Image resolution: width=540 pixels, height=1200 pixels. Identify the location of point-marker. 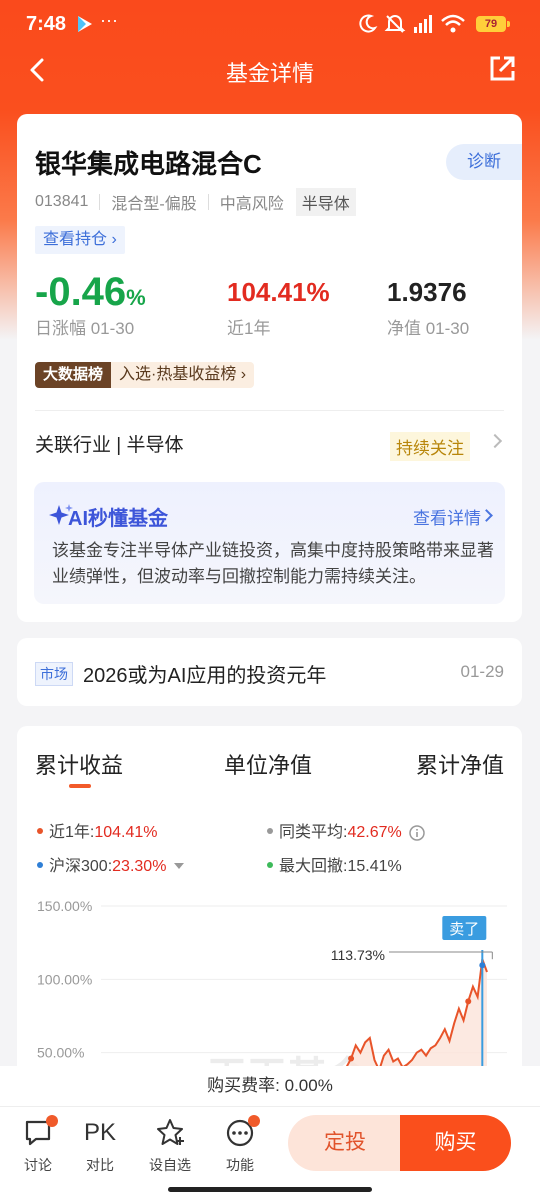
(468, 1001).